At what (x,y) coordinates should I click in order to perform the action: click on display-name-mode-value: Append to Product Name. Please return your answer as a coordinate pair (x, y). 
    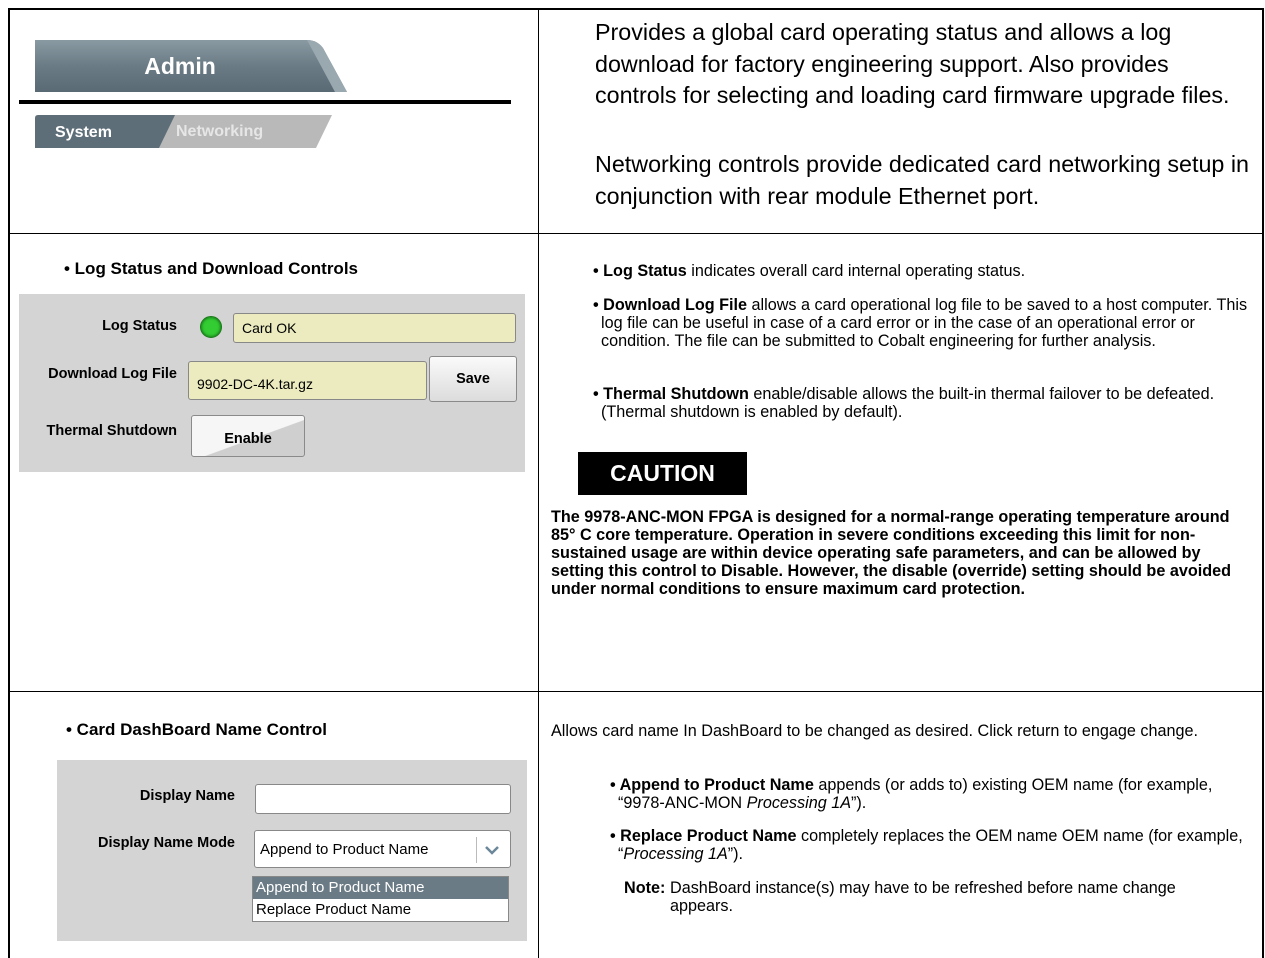
    Looking at the image, I should click on (344, 849).